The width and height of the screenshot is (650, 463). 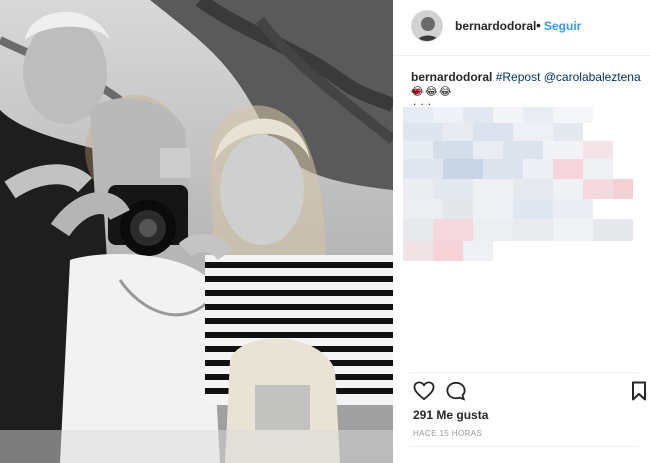 What do you see at coordinates (639, 391) in the screenshot?
I see `save-button-graphic` at bounding box center [639, 391].